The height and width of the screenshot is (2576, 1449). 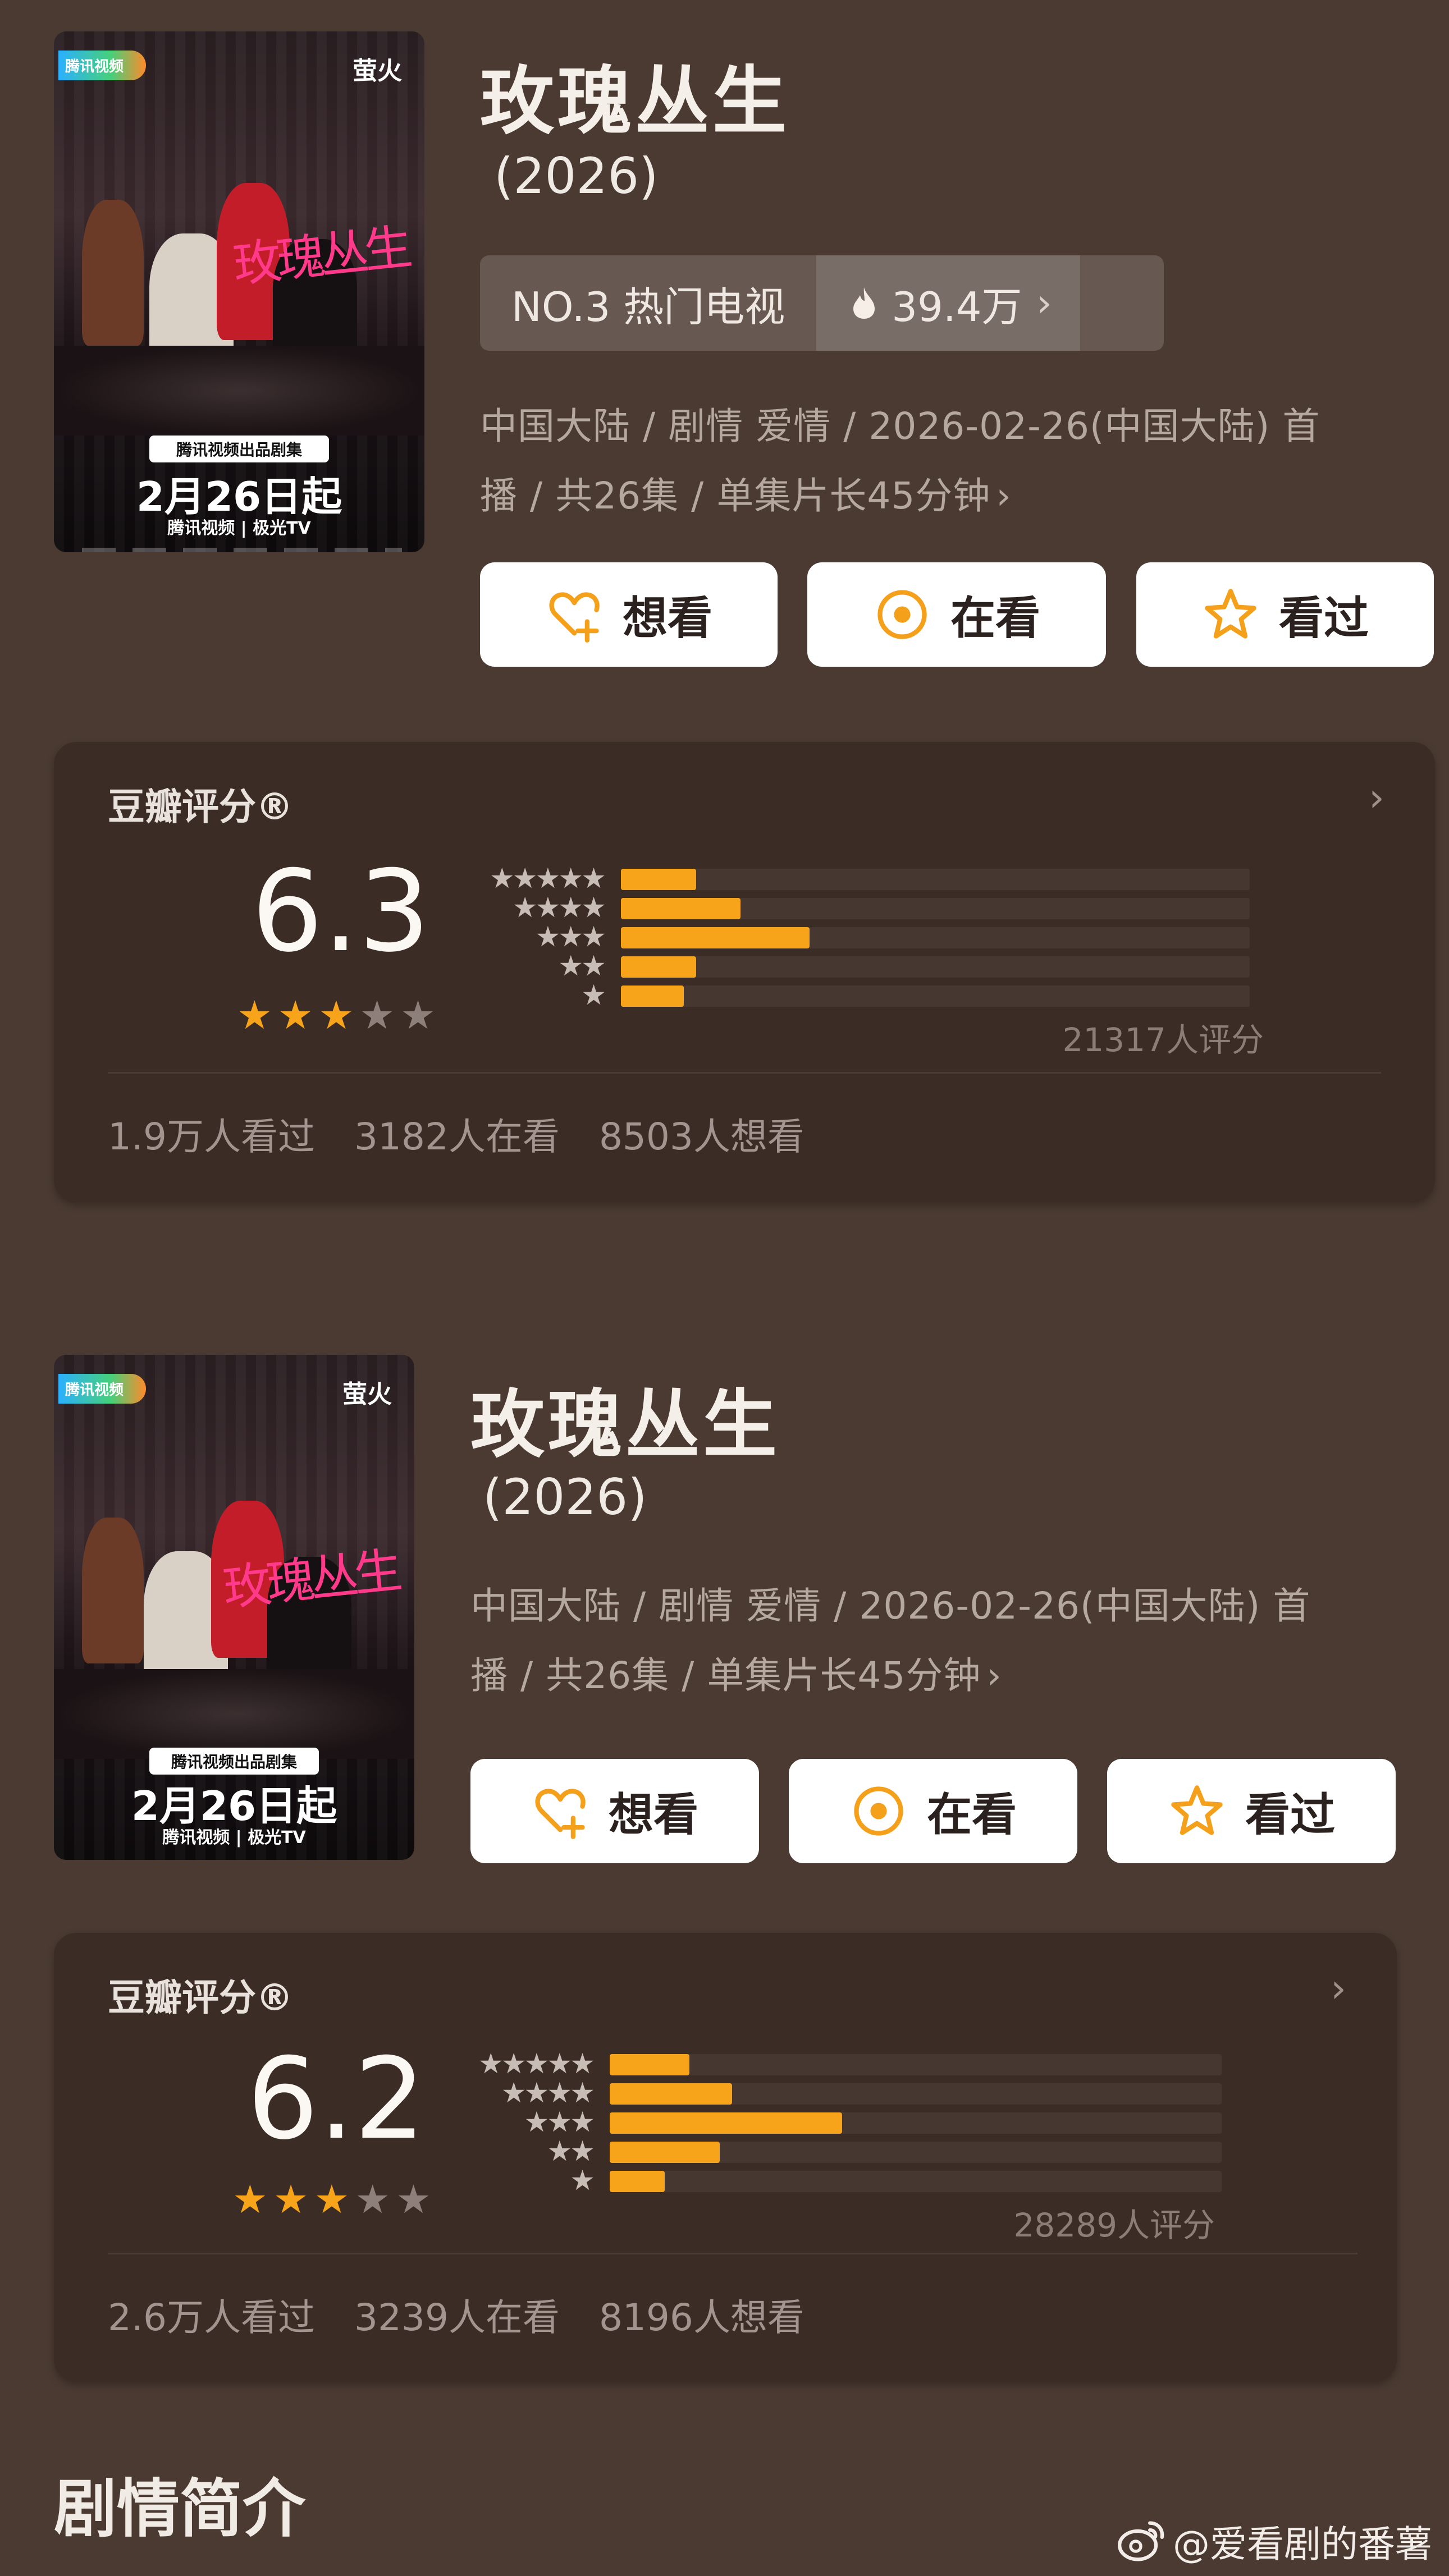 What do you see at coordinates (653, 1815) in the screenshot?
I see `want-label: 想看` at bounding box center [653, 1815].